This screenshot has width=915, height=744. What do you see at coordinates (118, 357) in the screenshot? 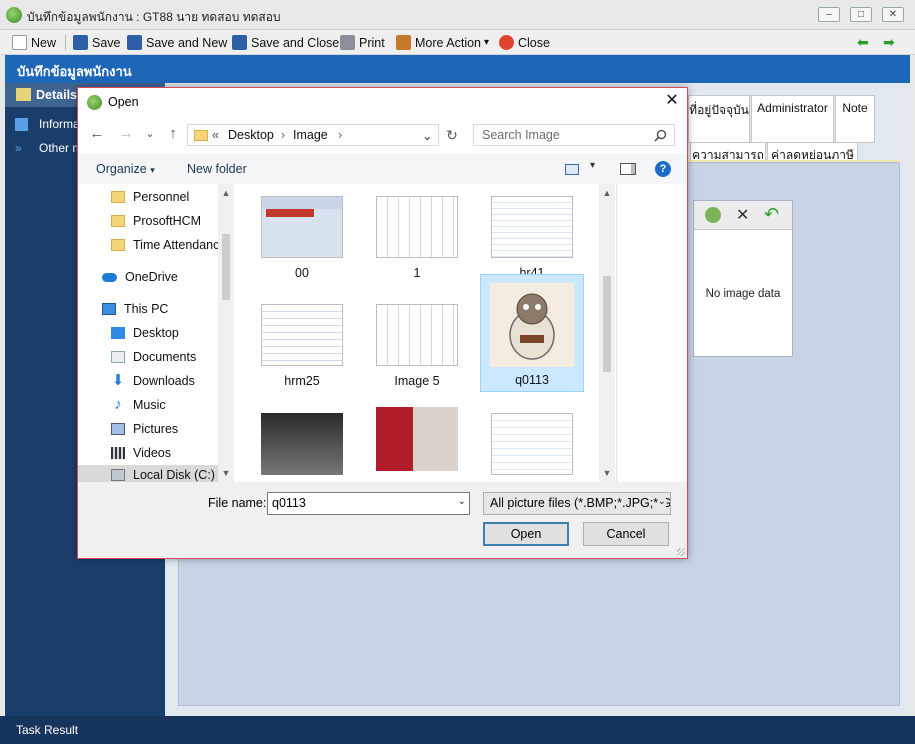
I see `documents-icon` at bounding box center [118, 357].